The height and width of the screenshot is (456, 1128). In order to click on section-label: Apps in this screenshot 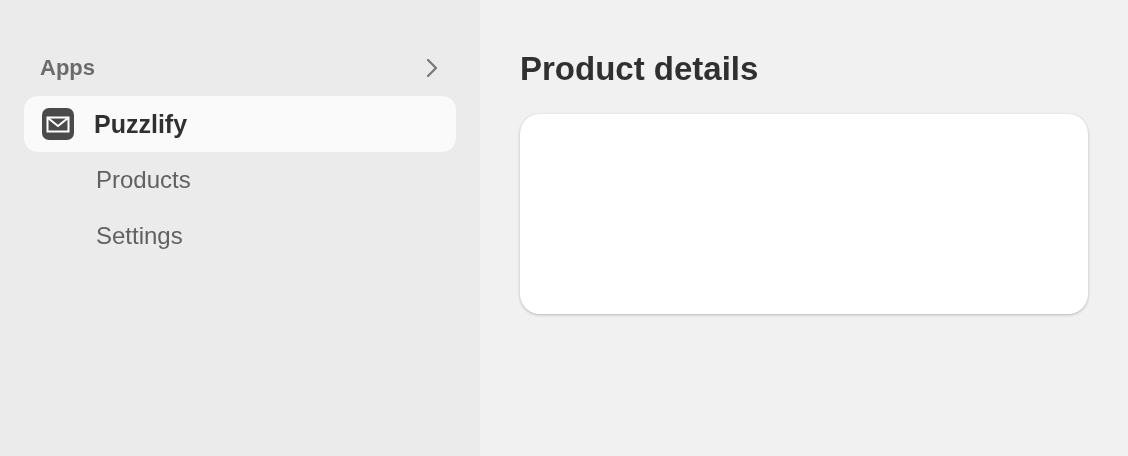, I will do `click(67, 68)`.